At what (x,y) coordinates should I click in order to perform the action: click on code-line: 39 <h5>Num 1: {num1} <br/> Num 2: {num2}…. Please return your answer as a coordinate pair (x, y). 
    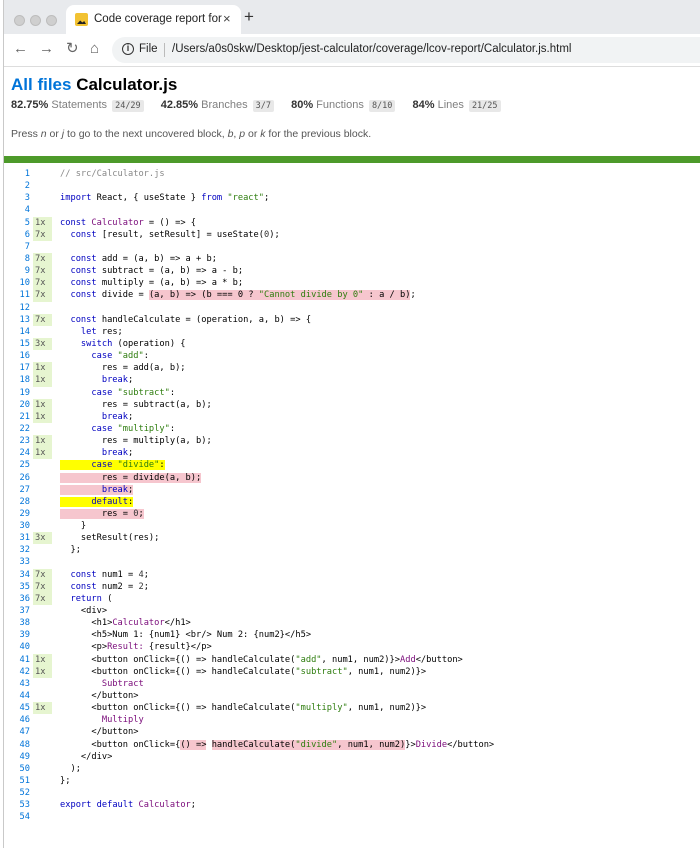
    Looking at the image, I should click on (352, 635).